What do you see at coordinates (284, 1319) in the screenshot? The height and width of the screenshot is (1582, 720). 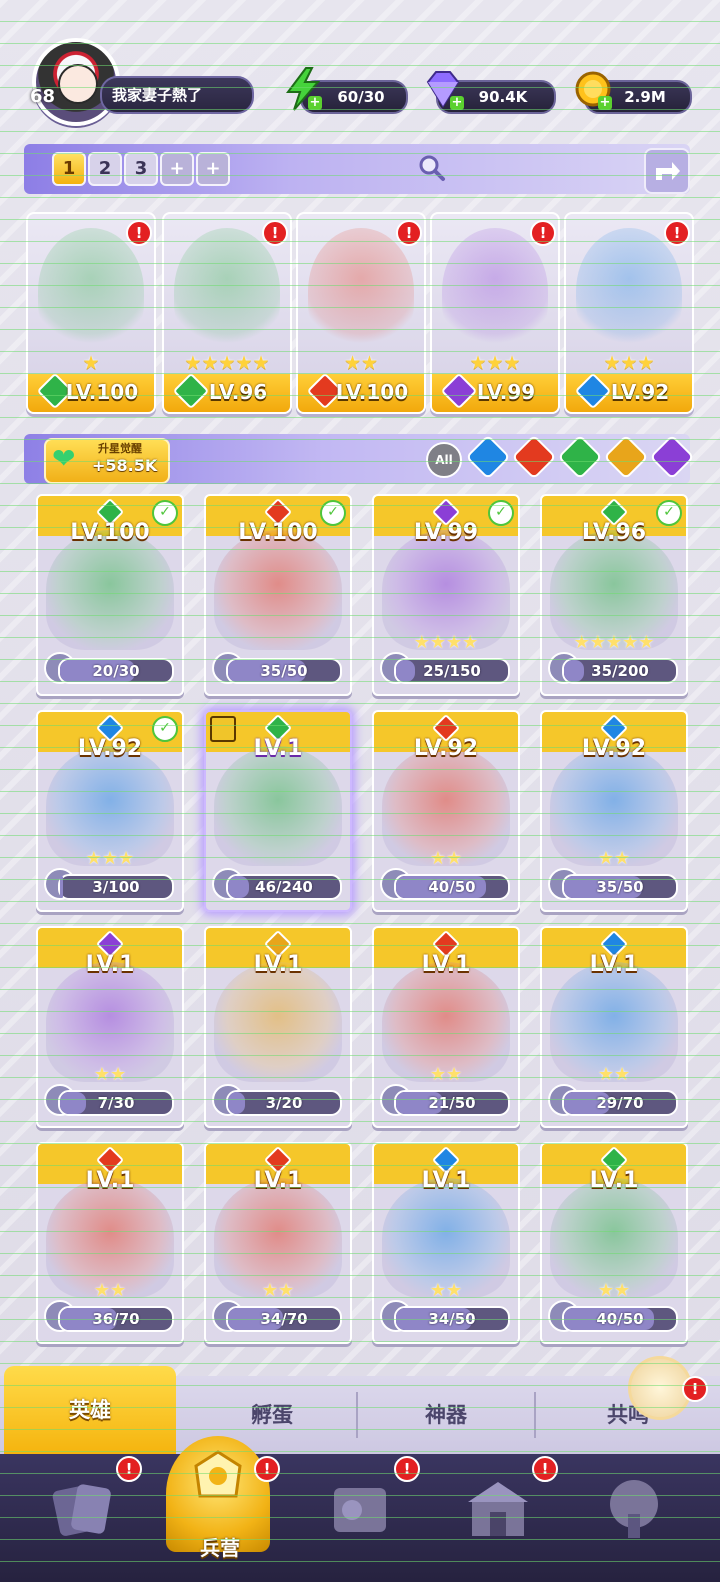 I see `shard-progress: 34/70` at bounding box center [284, 1319].